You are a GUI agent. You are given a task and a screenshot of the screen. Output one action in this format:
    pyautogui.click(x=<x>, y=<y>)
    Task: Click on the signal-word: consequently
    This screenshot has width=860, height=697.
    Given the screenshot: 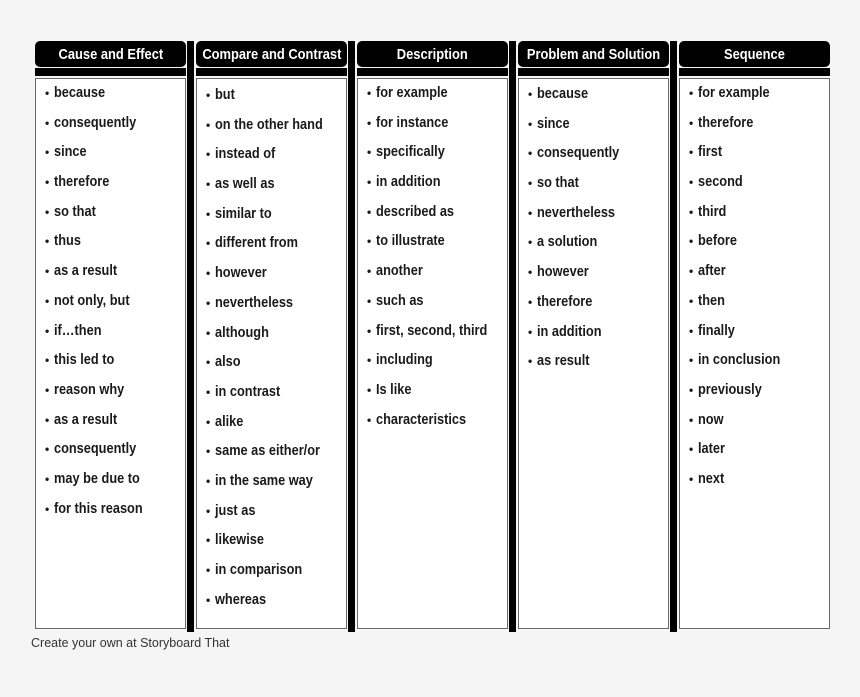 What is the action you would take?
    pyautogui.click(x=578, y=153)
    